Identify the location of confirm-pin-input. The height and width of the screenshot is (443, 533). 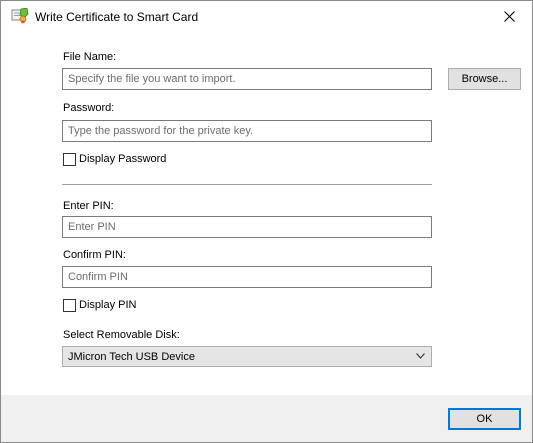
(247, 277).